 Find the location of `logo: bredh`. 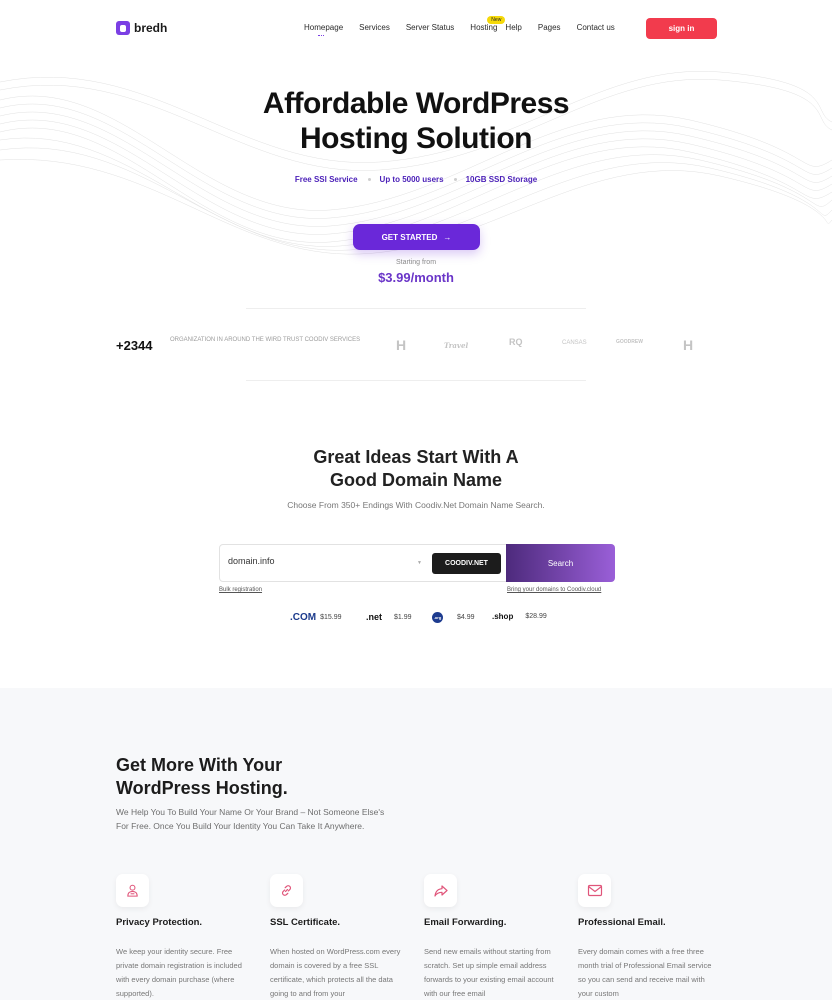

logo: bredh is located at coordinates (141, 28).